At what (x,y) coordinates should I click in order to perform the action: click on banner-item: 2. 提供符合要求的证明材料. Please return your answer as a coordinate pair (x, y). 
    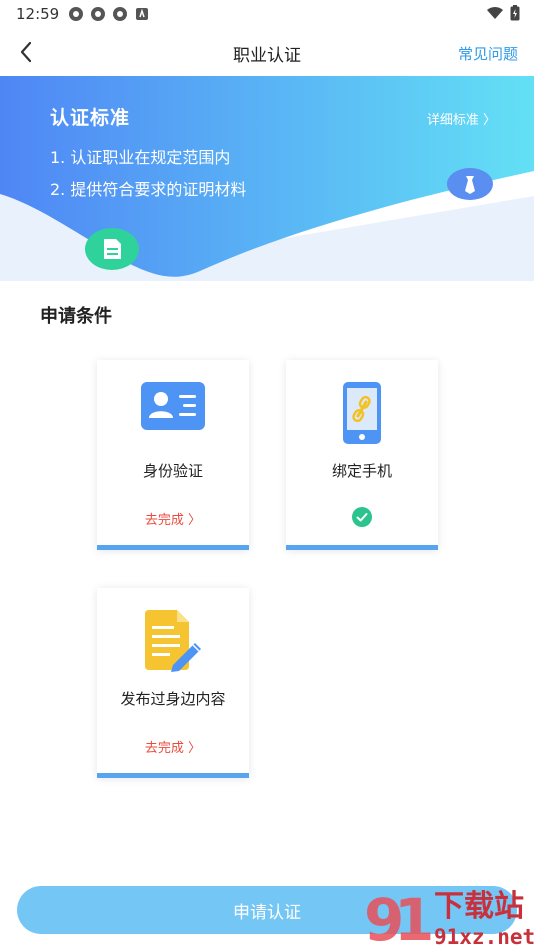
    Looking at the image, I should click on (148, 189).